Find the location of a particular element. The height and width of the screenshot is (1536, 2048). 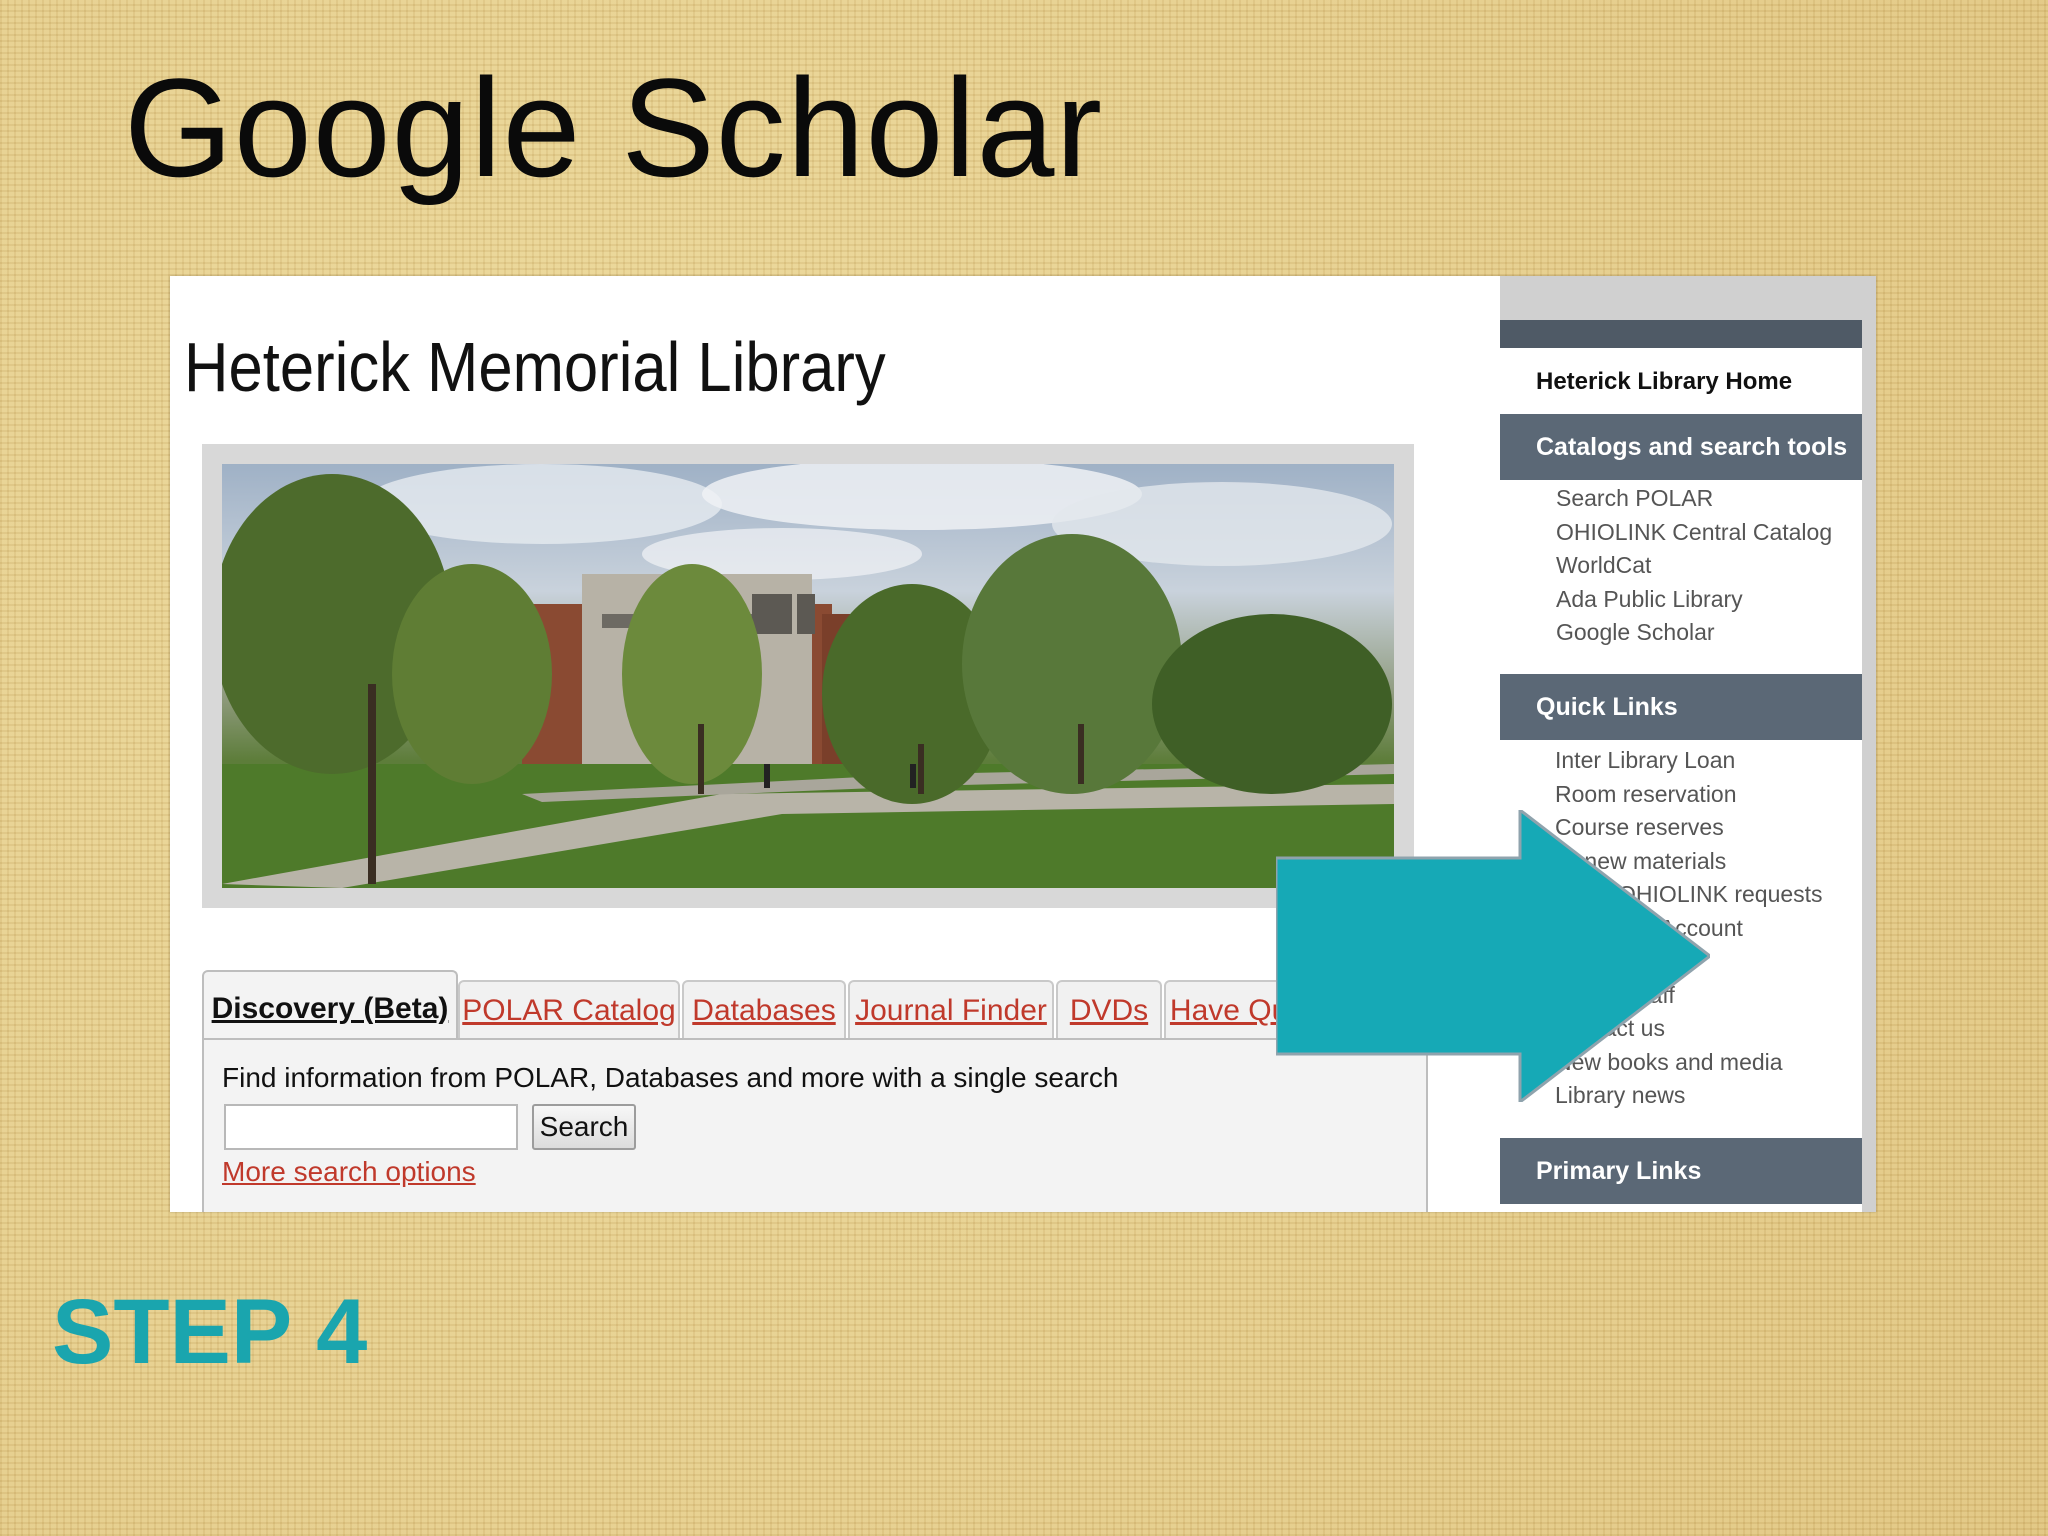

sidebar-item-ohiolink-central-catalog: OHIOLINK Central Catalog is located at coordinates (1694, 533).